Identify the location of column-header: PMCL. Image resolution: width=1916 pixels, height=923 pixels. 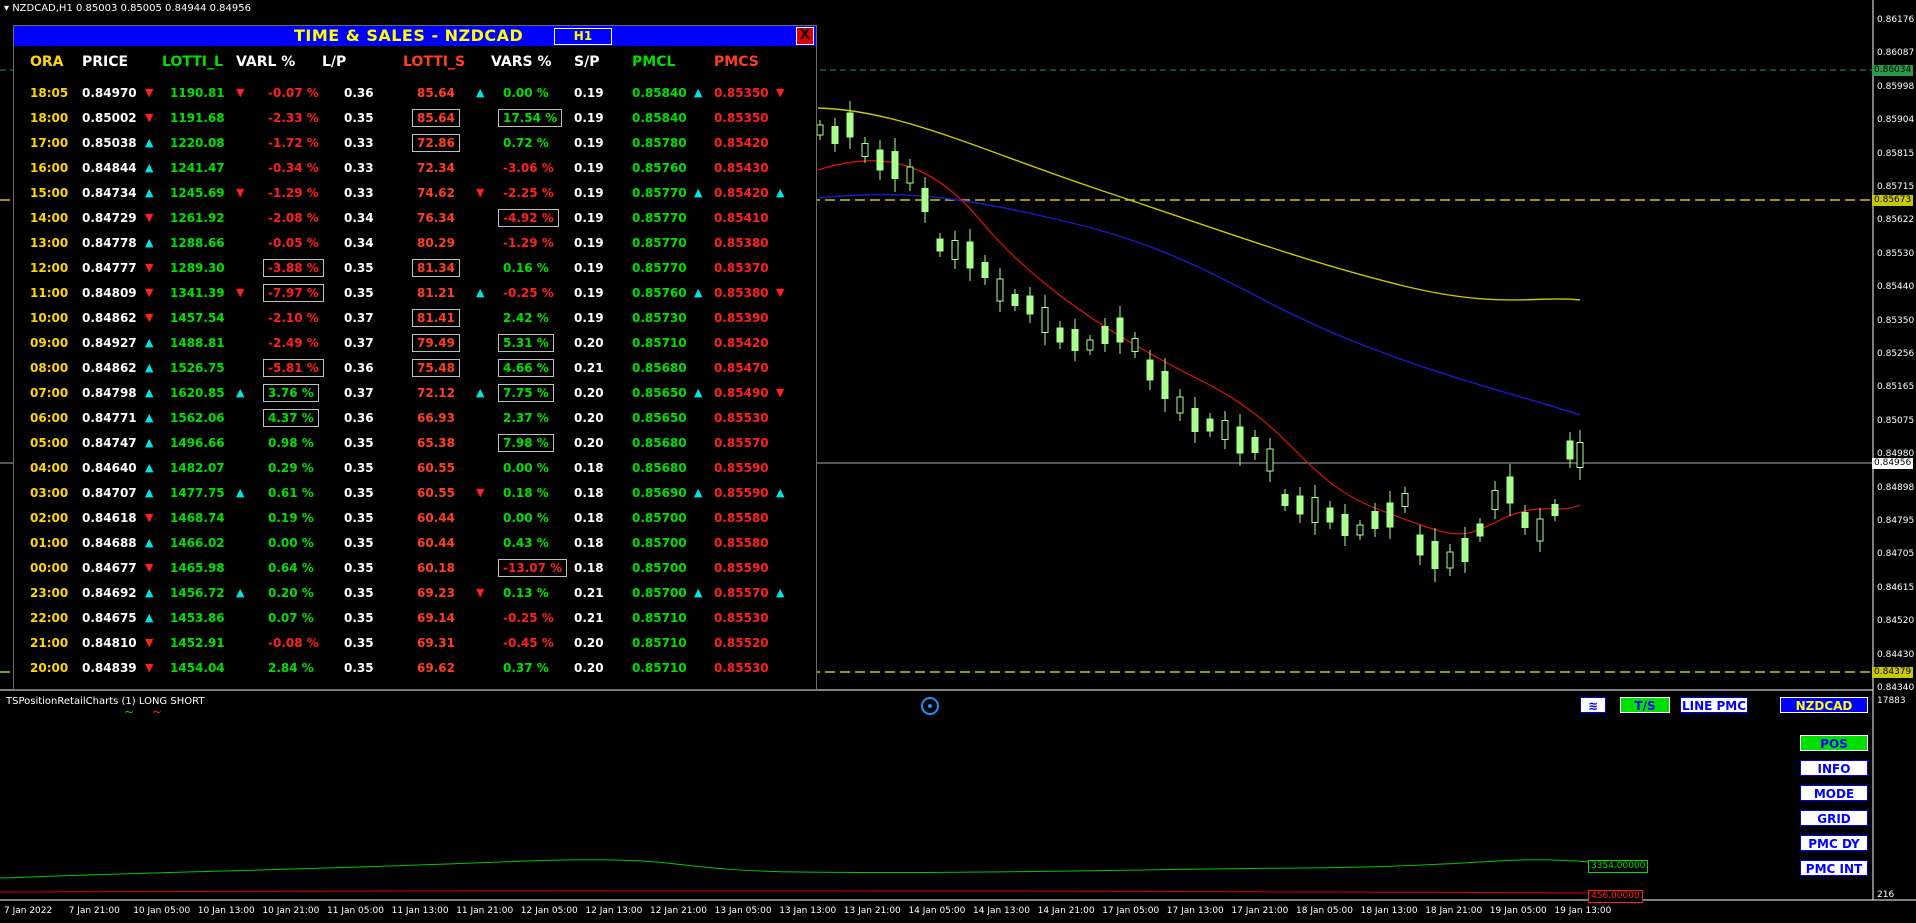
(654, 62).